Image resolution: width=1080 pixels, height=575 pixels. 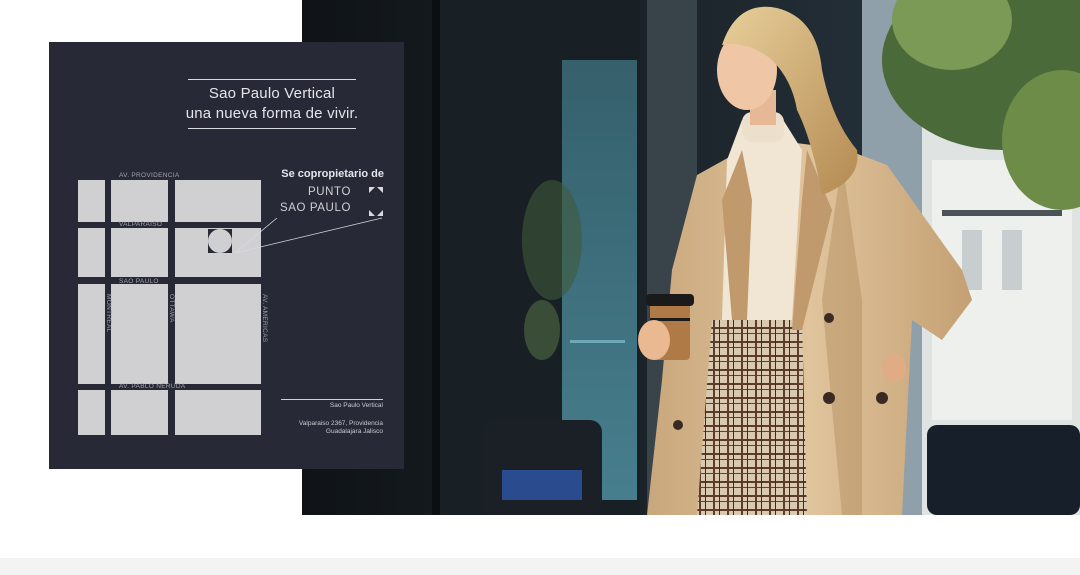 What do you see at coordinates (108, 313) in the screenshot?
I see `street-label-montreal: MONTREAL` at bounding box center [108, 313].